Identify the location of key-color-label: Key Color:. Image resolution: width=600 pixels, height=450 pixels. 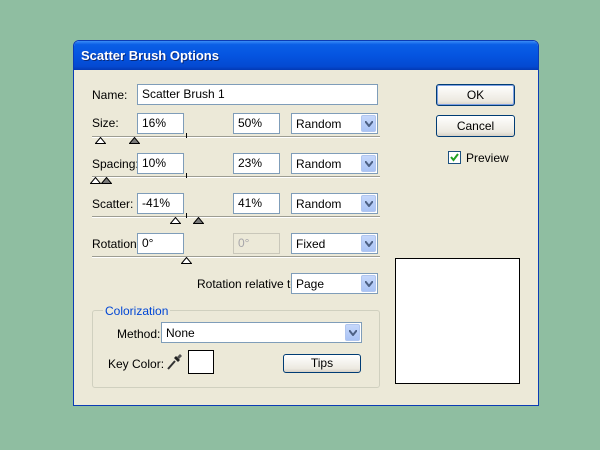
(136, 364).